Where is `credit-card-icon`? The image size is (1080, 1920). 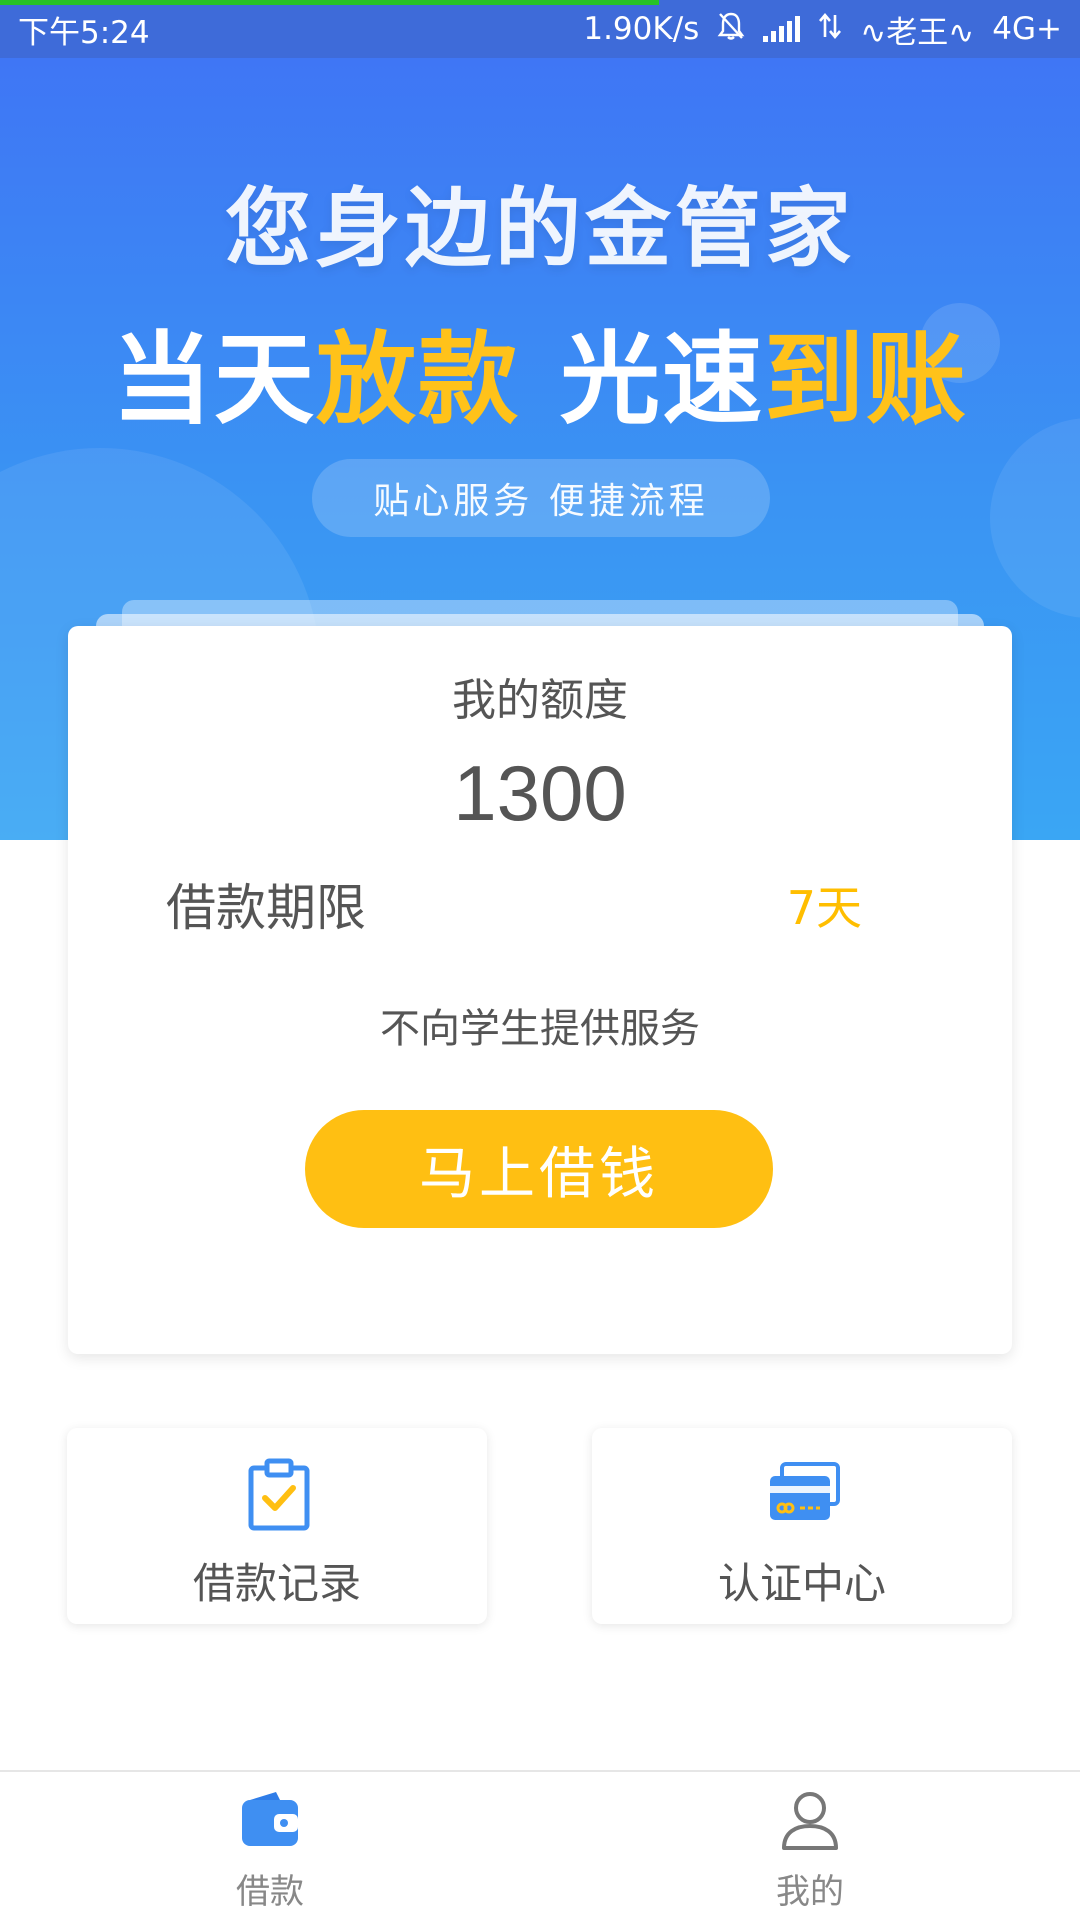 credit-card-icon is located at coordinates (804, 1494).